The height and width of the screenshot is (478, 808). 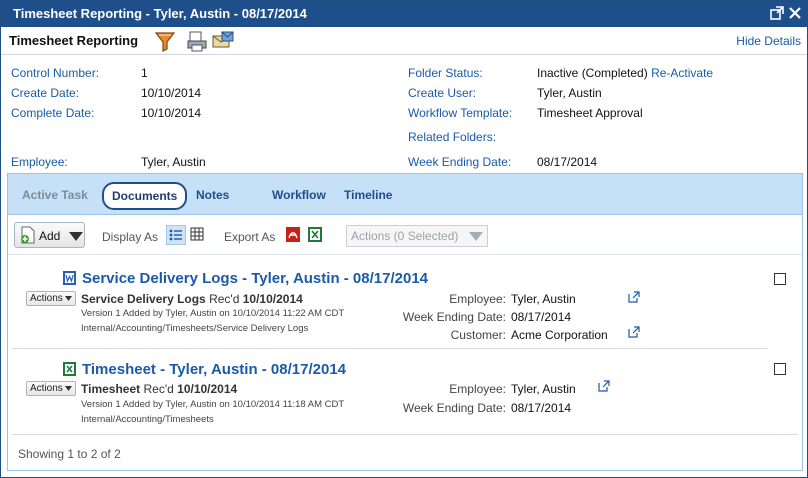 What do you see at coordinates (590, 113) in the screenshot?
I see `workflow-template-value: Timesheet Approval` at bounding box center [590, 113].